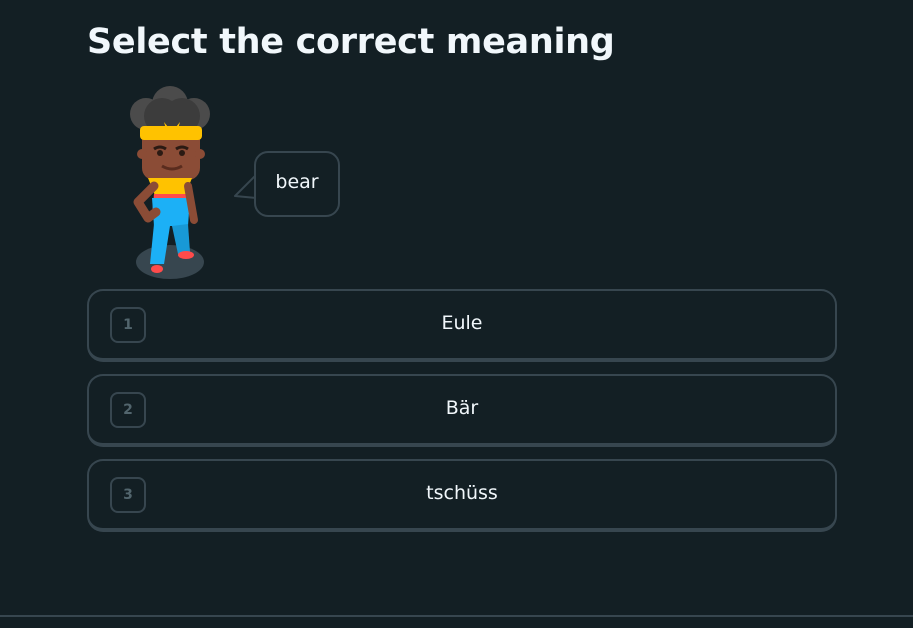 The image size is (913, 628). I want to click on choice-label: Eule, so click(462, 323).